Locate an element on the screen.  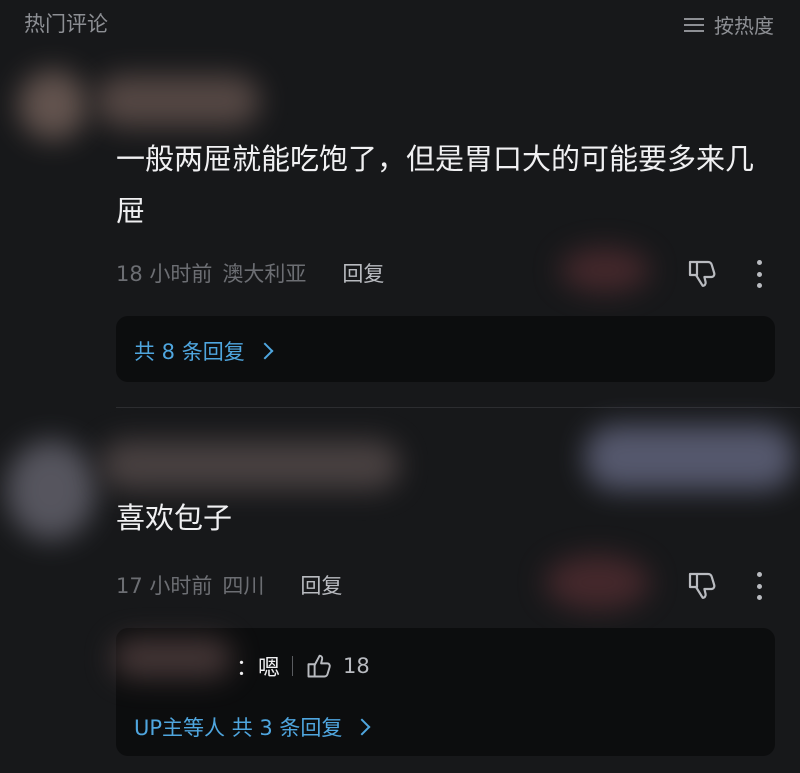
sort-button: 按热度 is located at coordinates (729, 24).